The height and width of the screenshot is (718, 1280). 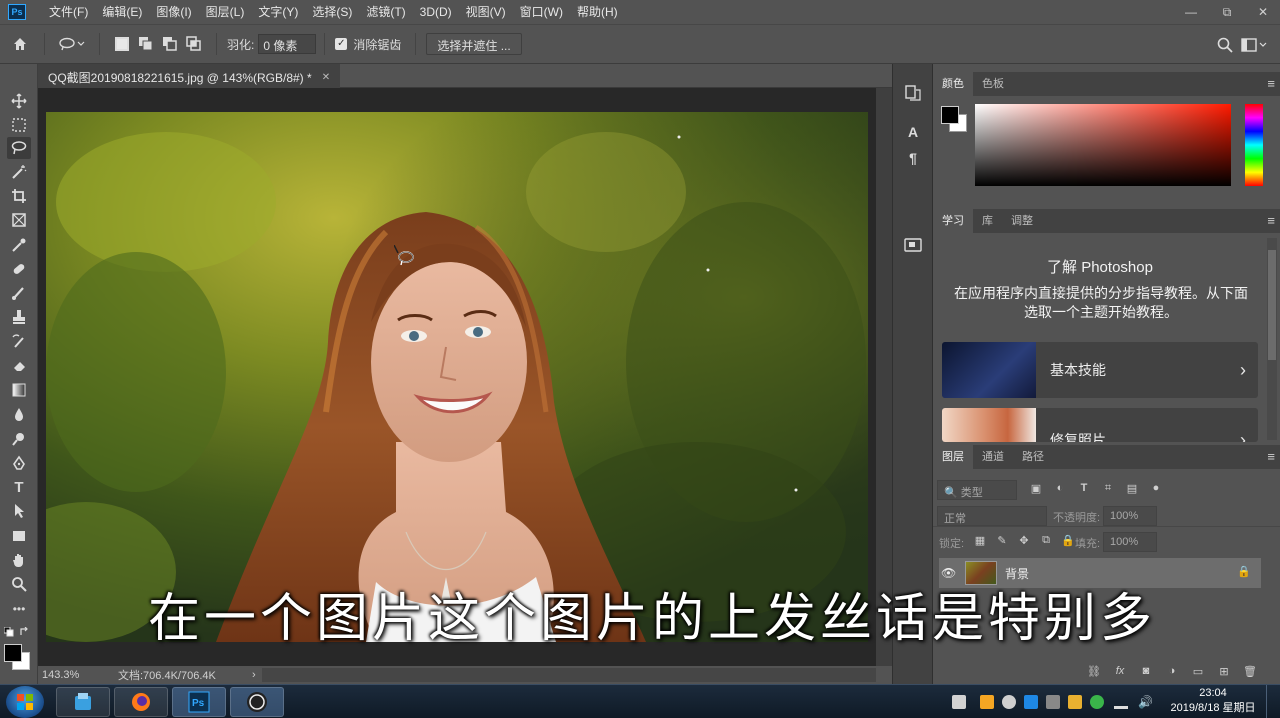 I want to click on lock-transparency-icon: ▦, so click(x=980, y=540).